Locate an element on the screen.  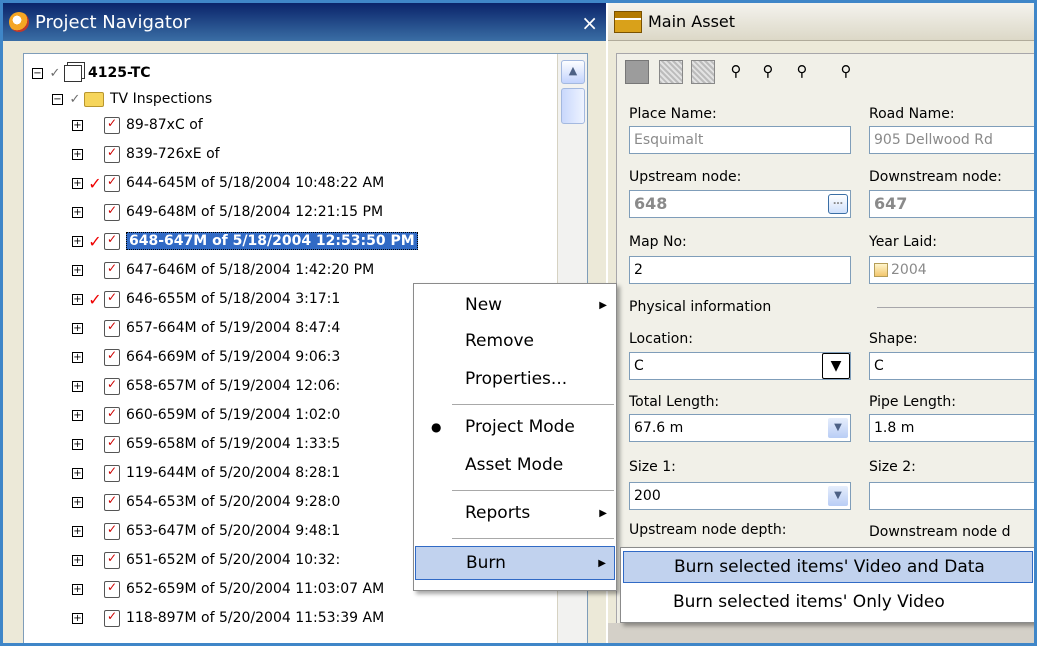
bottom-strip is located at coordinates (821, 633).